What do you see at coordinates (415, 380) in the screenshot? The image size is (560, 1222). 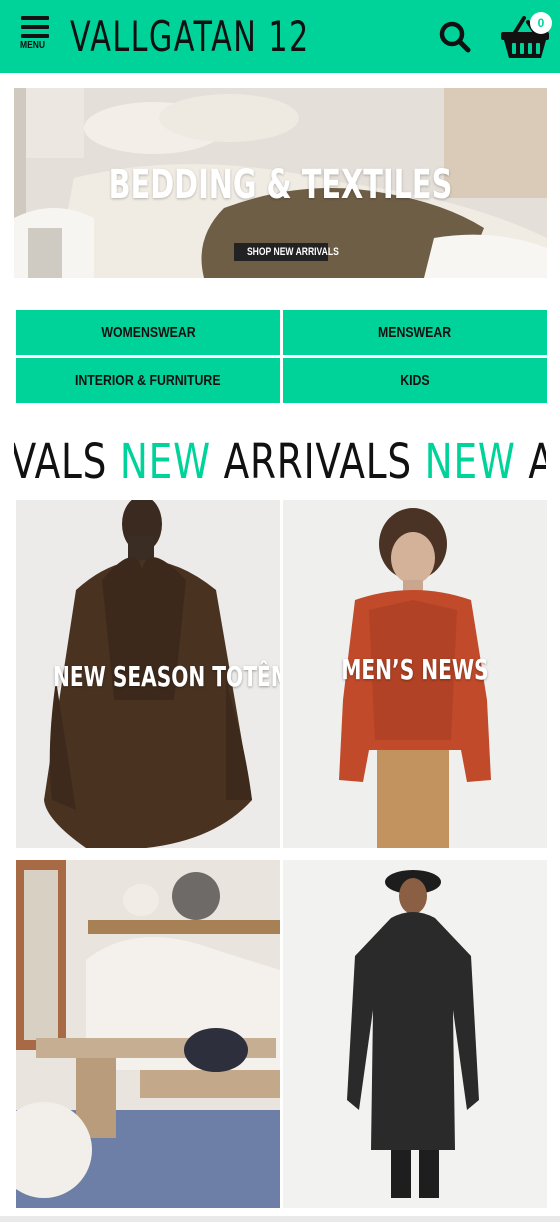 I see `category-kids-button: KIDS` at bounding box center [415, 380].